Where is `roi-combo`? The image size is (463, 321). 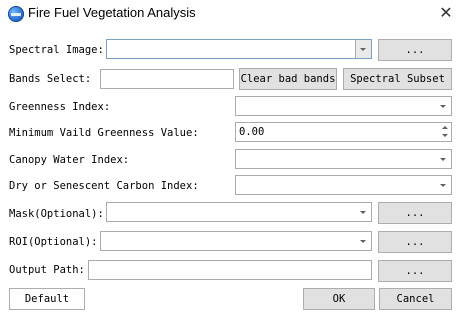
roi-combo is located at coordinates (236, 241).